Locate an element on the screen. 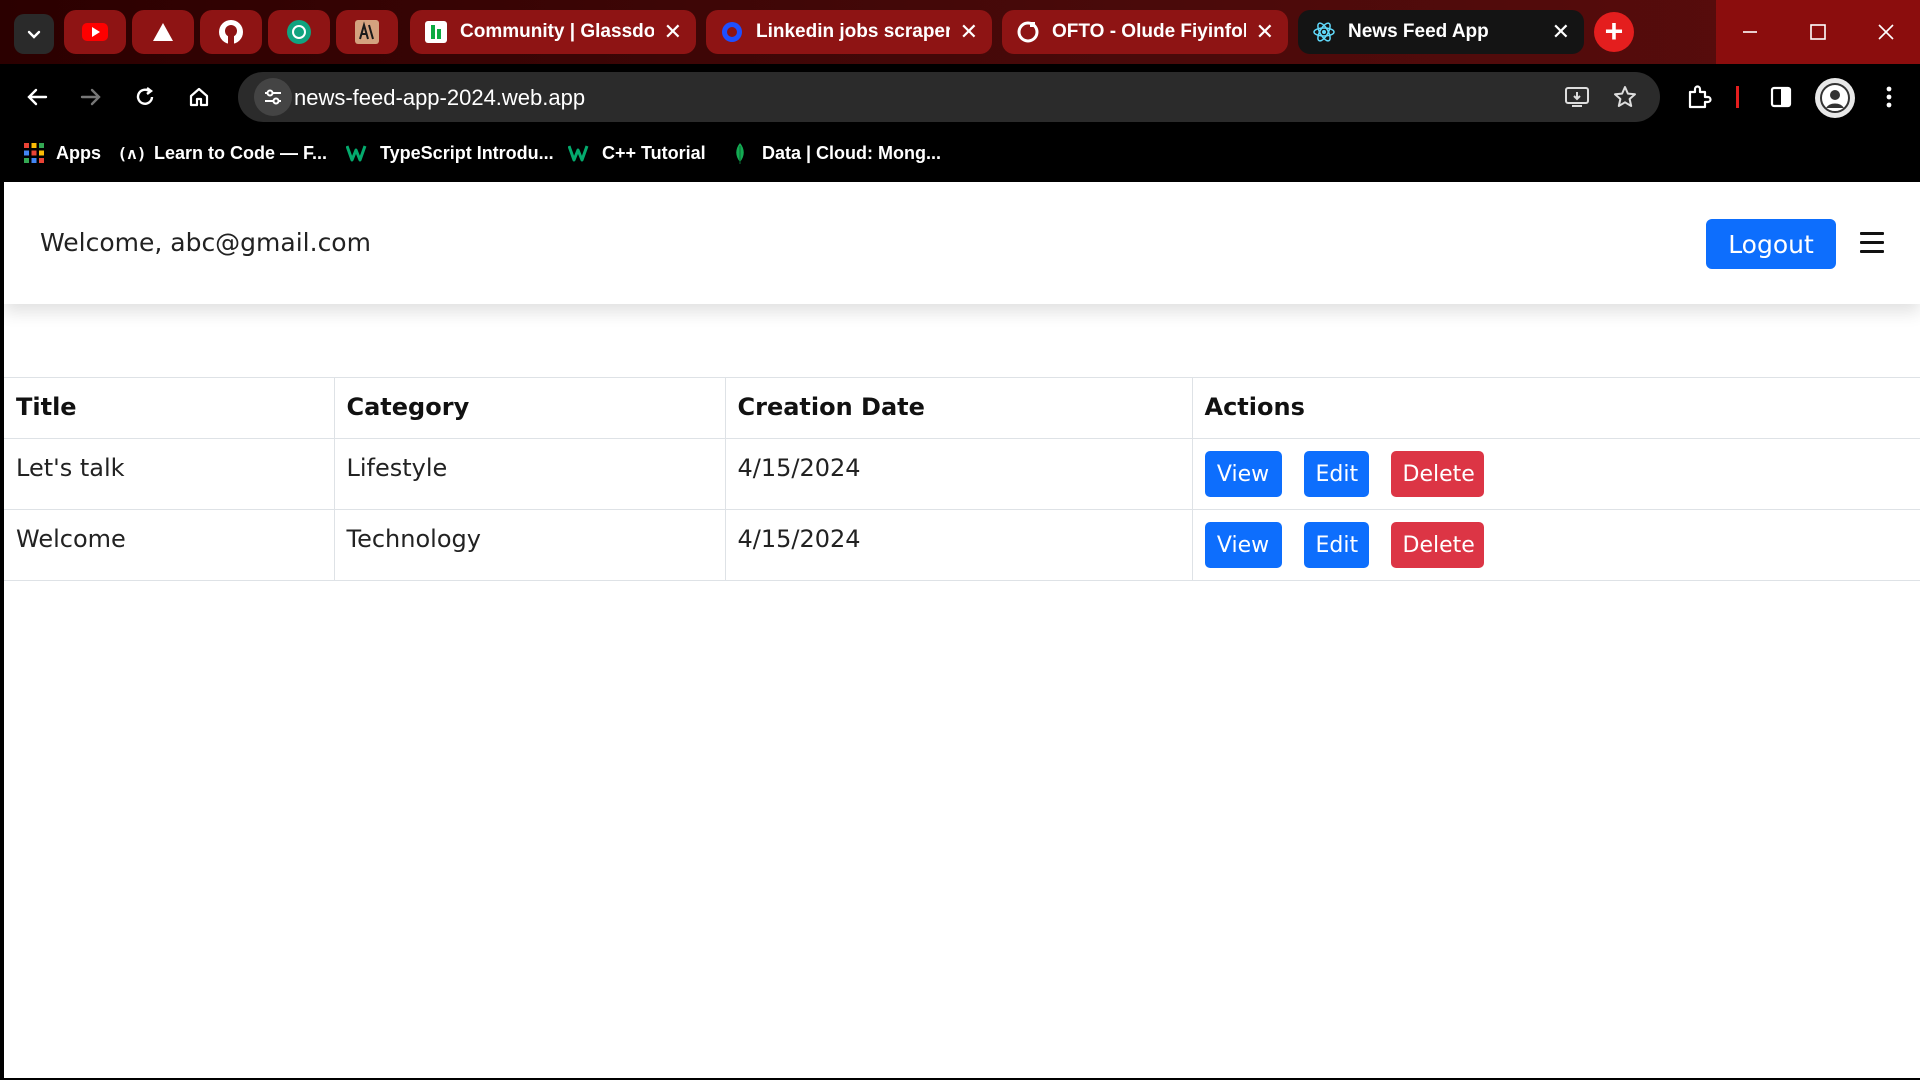 The width and height of the screenshot is (1920, 1080). chevron-down-icon is located at coordinates (34, 34).